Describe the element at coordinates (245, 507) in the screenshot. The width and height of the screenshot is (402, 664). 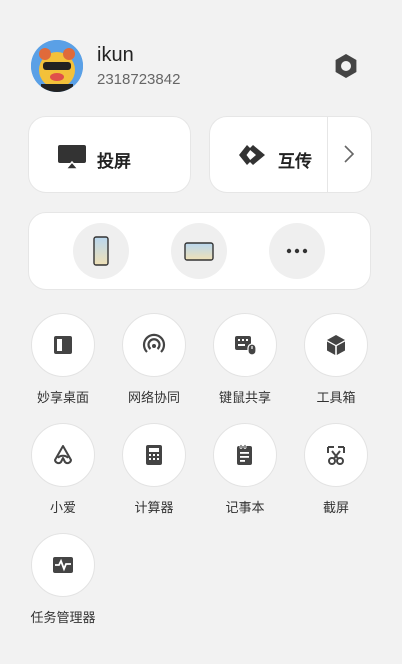
I see `tool-label: 记事本` at that location.